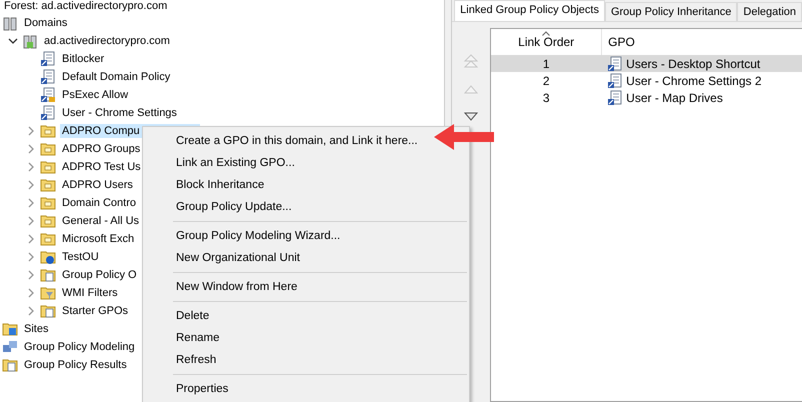 The image size is (802, 402). Describe the element at coordinates (101, 167) in the screenshot. I see `tree-item: ADPRO Test Us` at that location.